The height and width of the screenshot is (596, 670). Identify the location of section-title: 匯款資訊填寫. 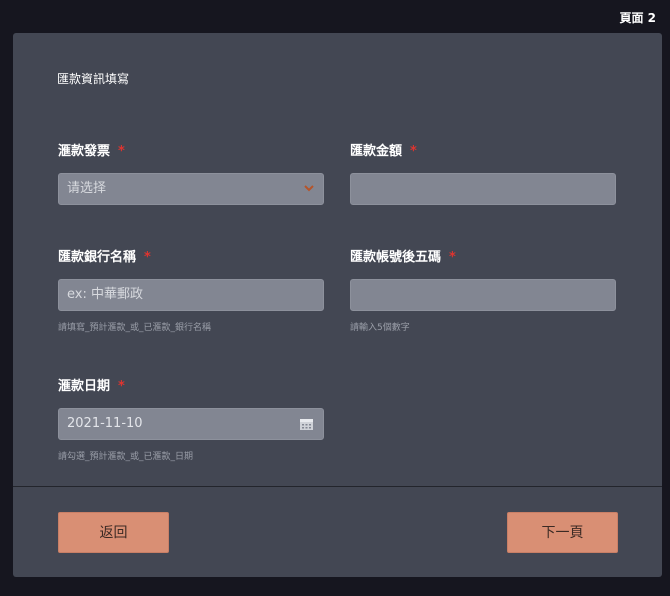
(93, 79).